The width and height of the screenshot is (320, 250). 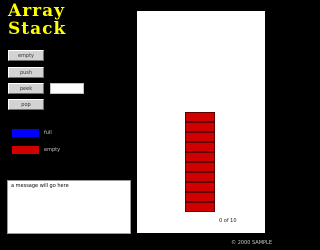 What do you see at coordinates (69, 207) in the screenshot?
I see `message-box: a message will go here` at bounding box center [69, 207].